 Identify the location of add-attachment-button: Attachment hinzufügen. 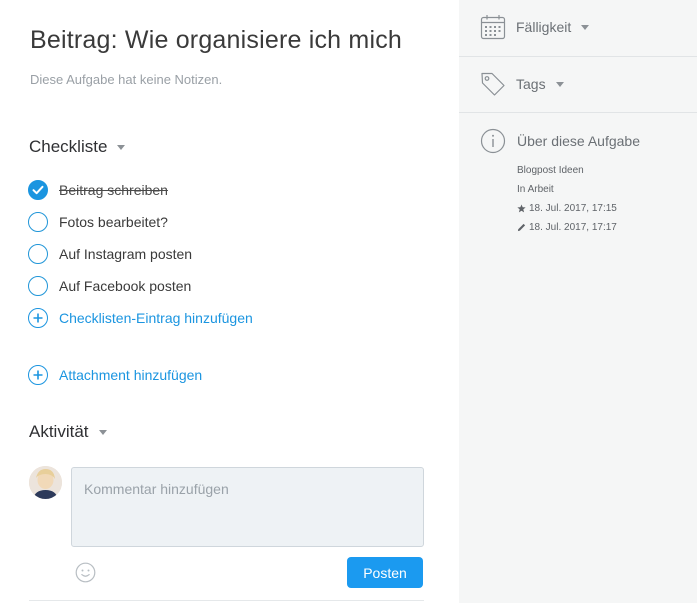
(115, 375).